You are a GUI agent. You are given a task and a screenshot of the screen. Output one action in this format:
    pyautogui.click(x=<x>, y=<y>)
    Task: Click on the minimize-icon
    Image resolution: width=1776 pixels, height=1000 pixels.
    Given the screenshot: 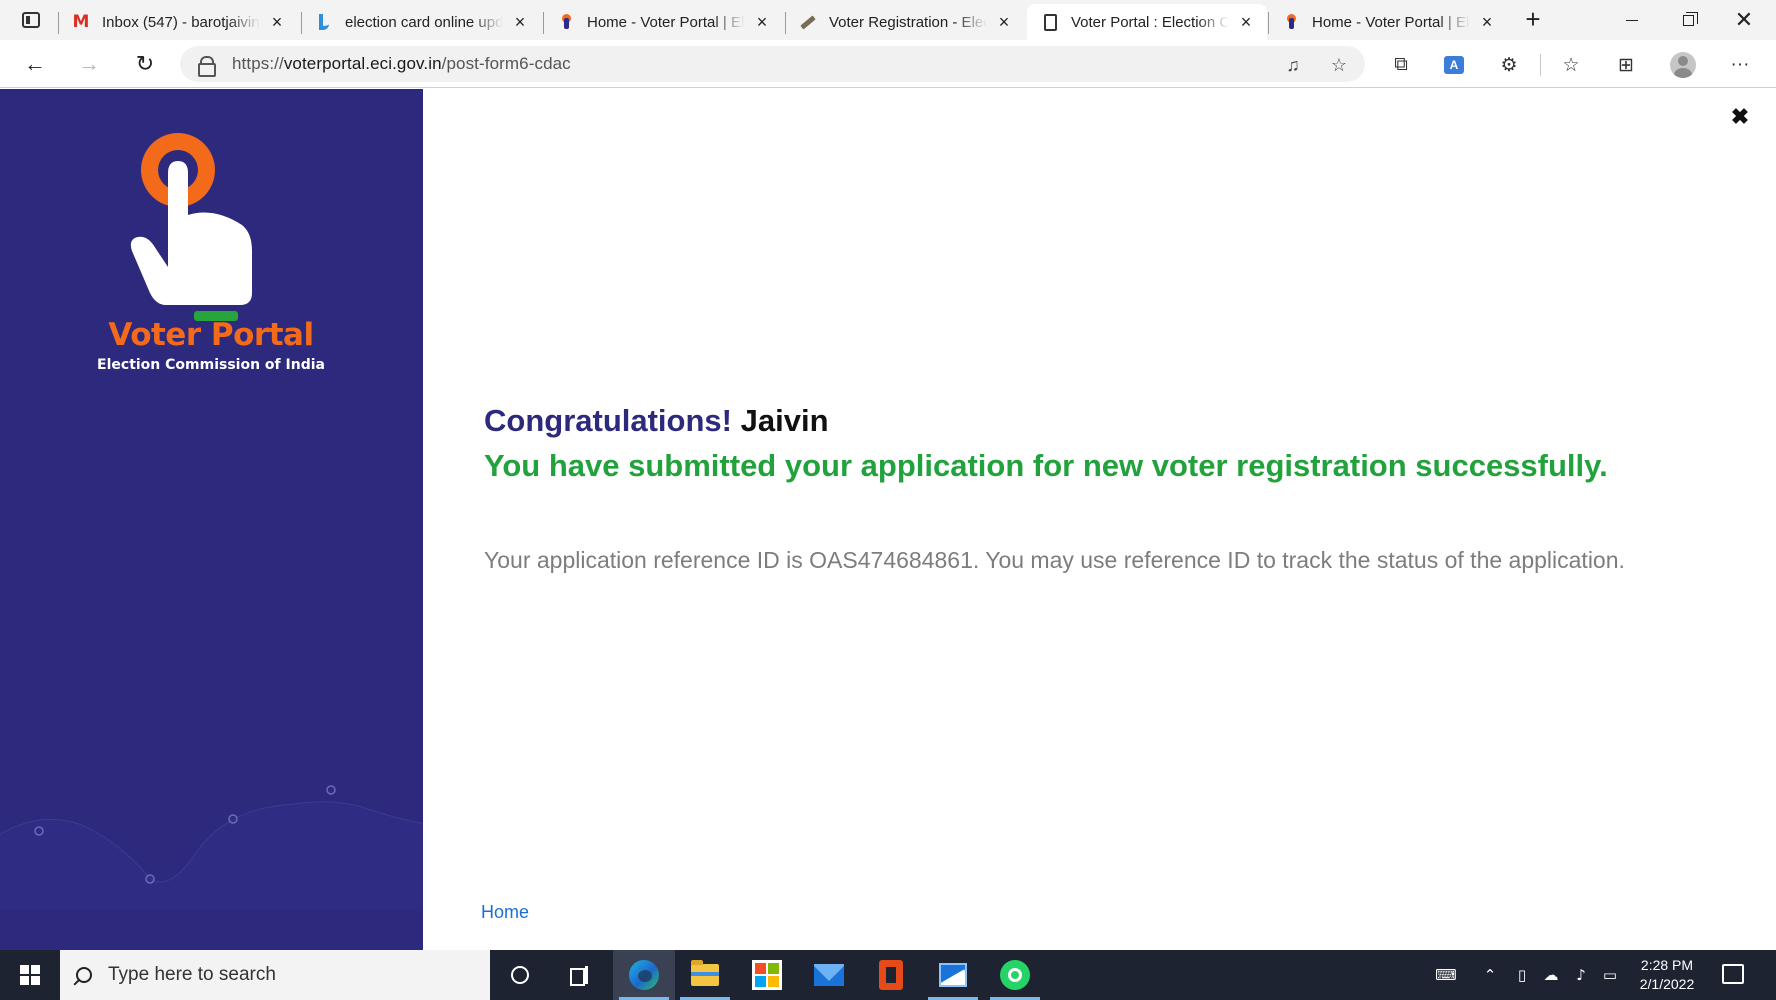 What is the action you would take?
    pyautogui.click(x=1632, y=20)
    